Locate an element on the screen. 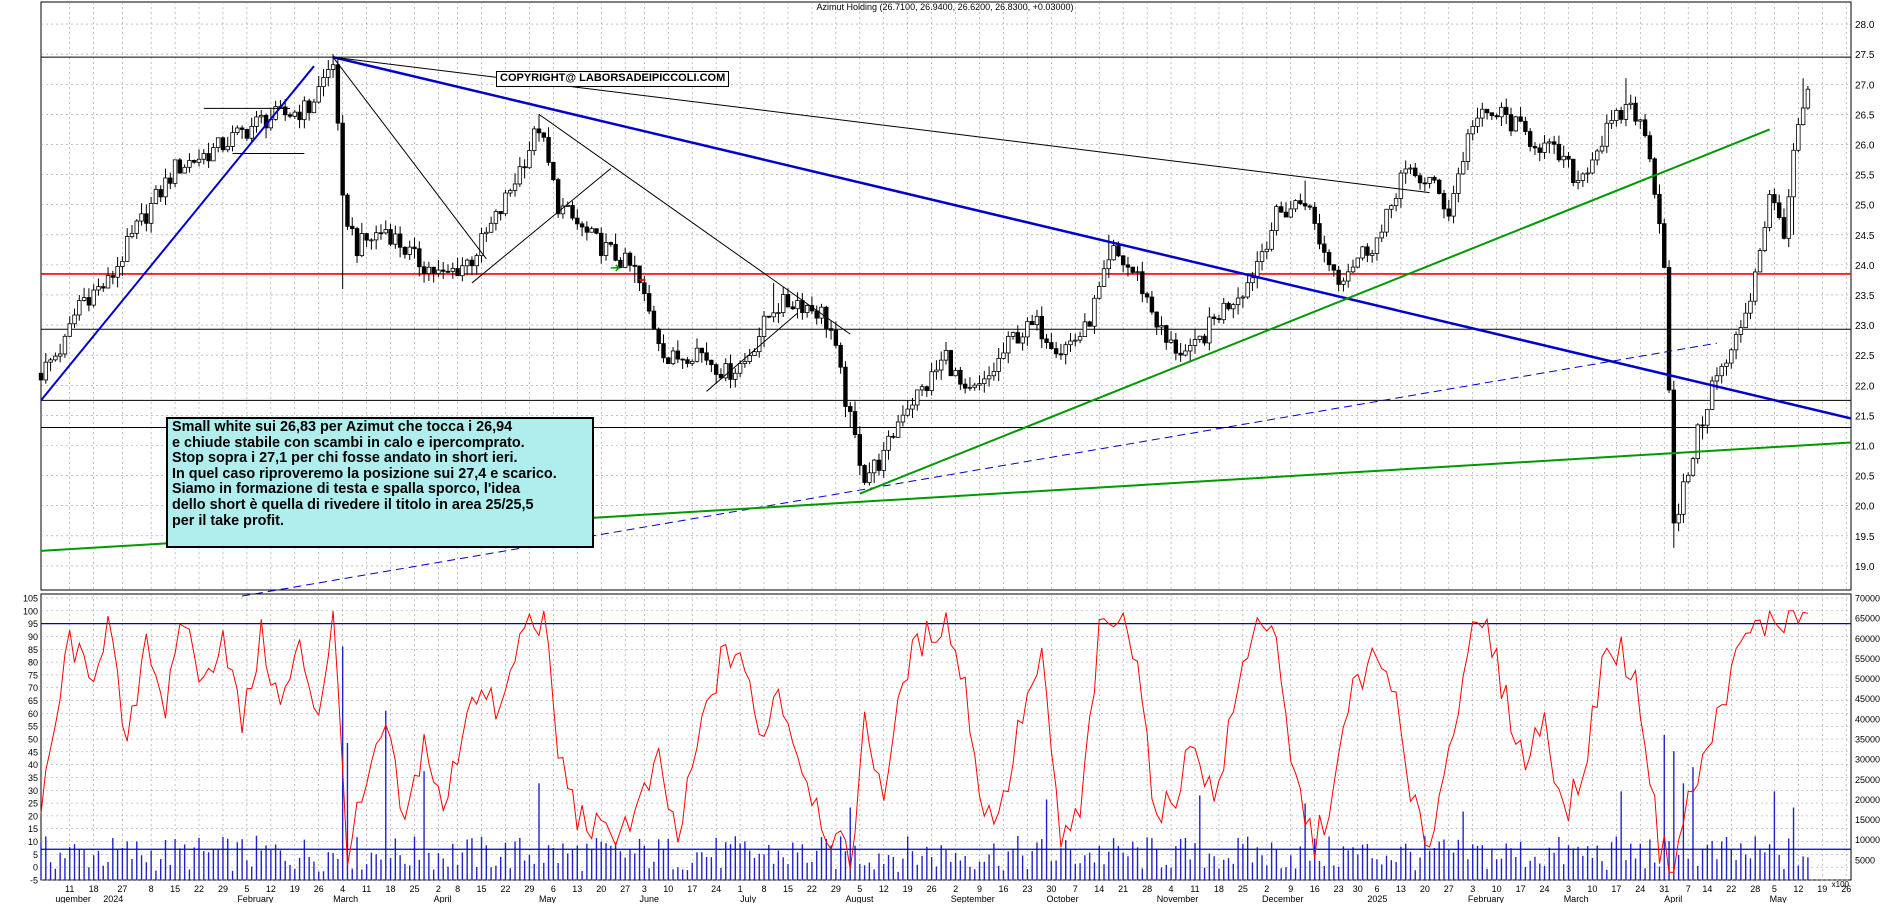 Image resolution: width=1890 pixels, height=908 pixels. price-tick-label: 21.0 is located at coordinates (1865, 447).